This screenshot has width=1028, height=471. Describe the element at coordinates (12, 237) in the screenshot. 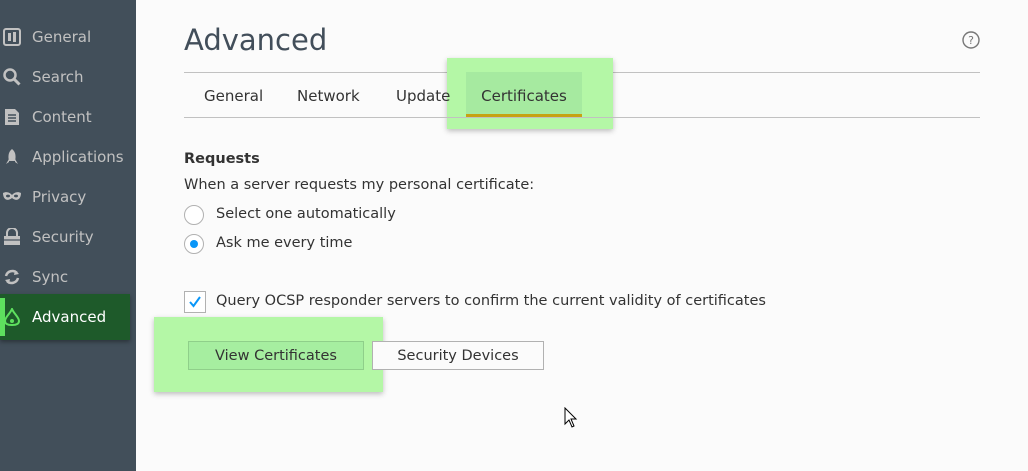

I see `security-icon` at that location.